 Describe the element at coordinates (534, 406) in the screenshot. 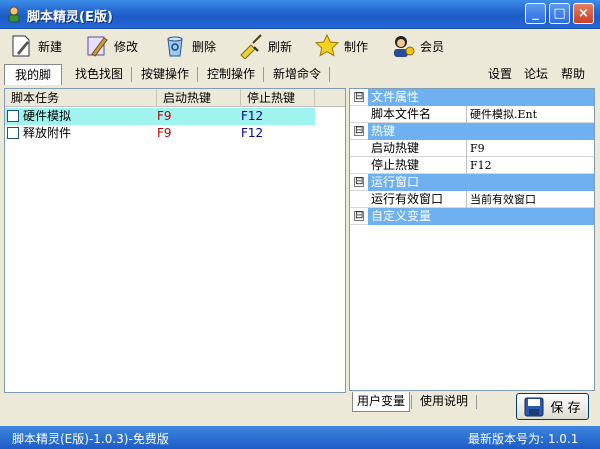

I see `floppy-disk-icon` at that location.